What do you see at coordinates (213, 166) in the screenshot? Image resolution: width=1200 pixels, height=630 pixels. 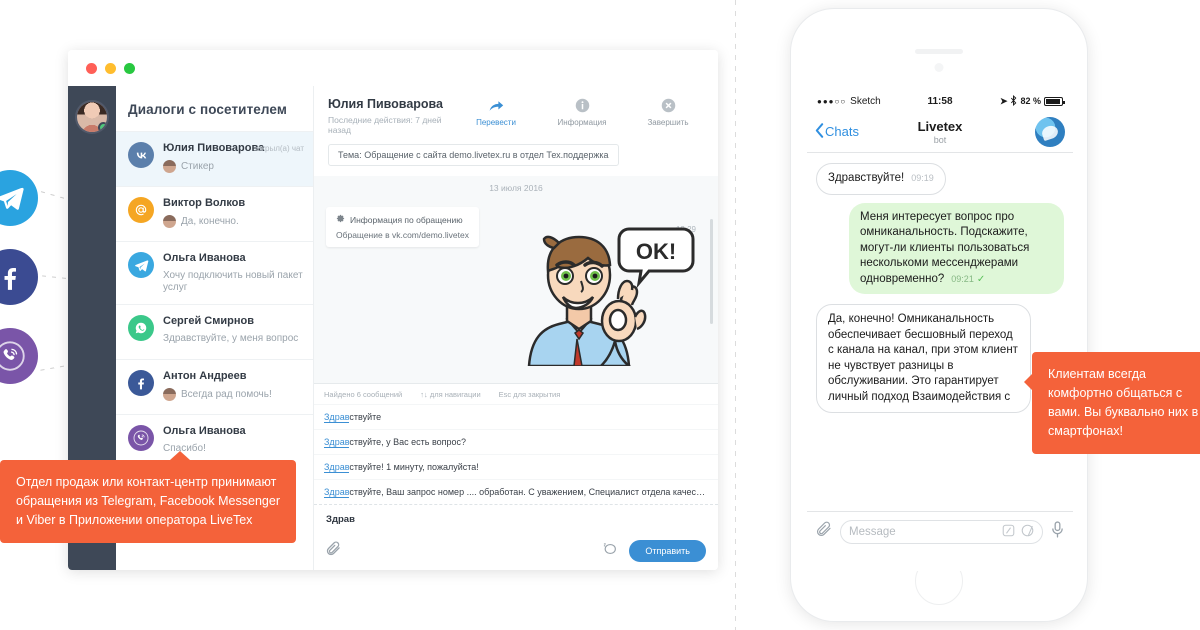 I see `dialog-preview: Стикер` at bounding box center [213, 166].